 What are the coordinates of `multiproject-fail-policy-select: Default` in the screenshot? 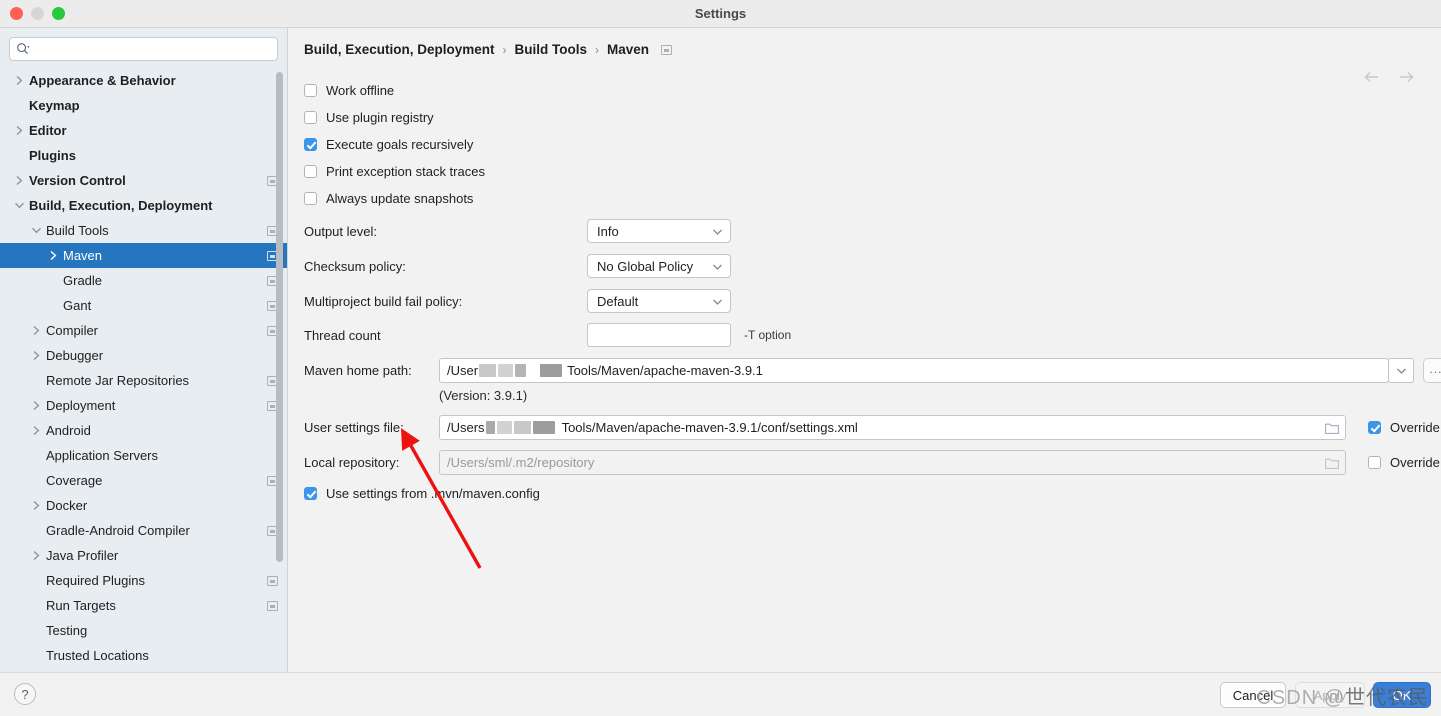 It's located at (659, 301).